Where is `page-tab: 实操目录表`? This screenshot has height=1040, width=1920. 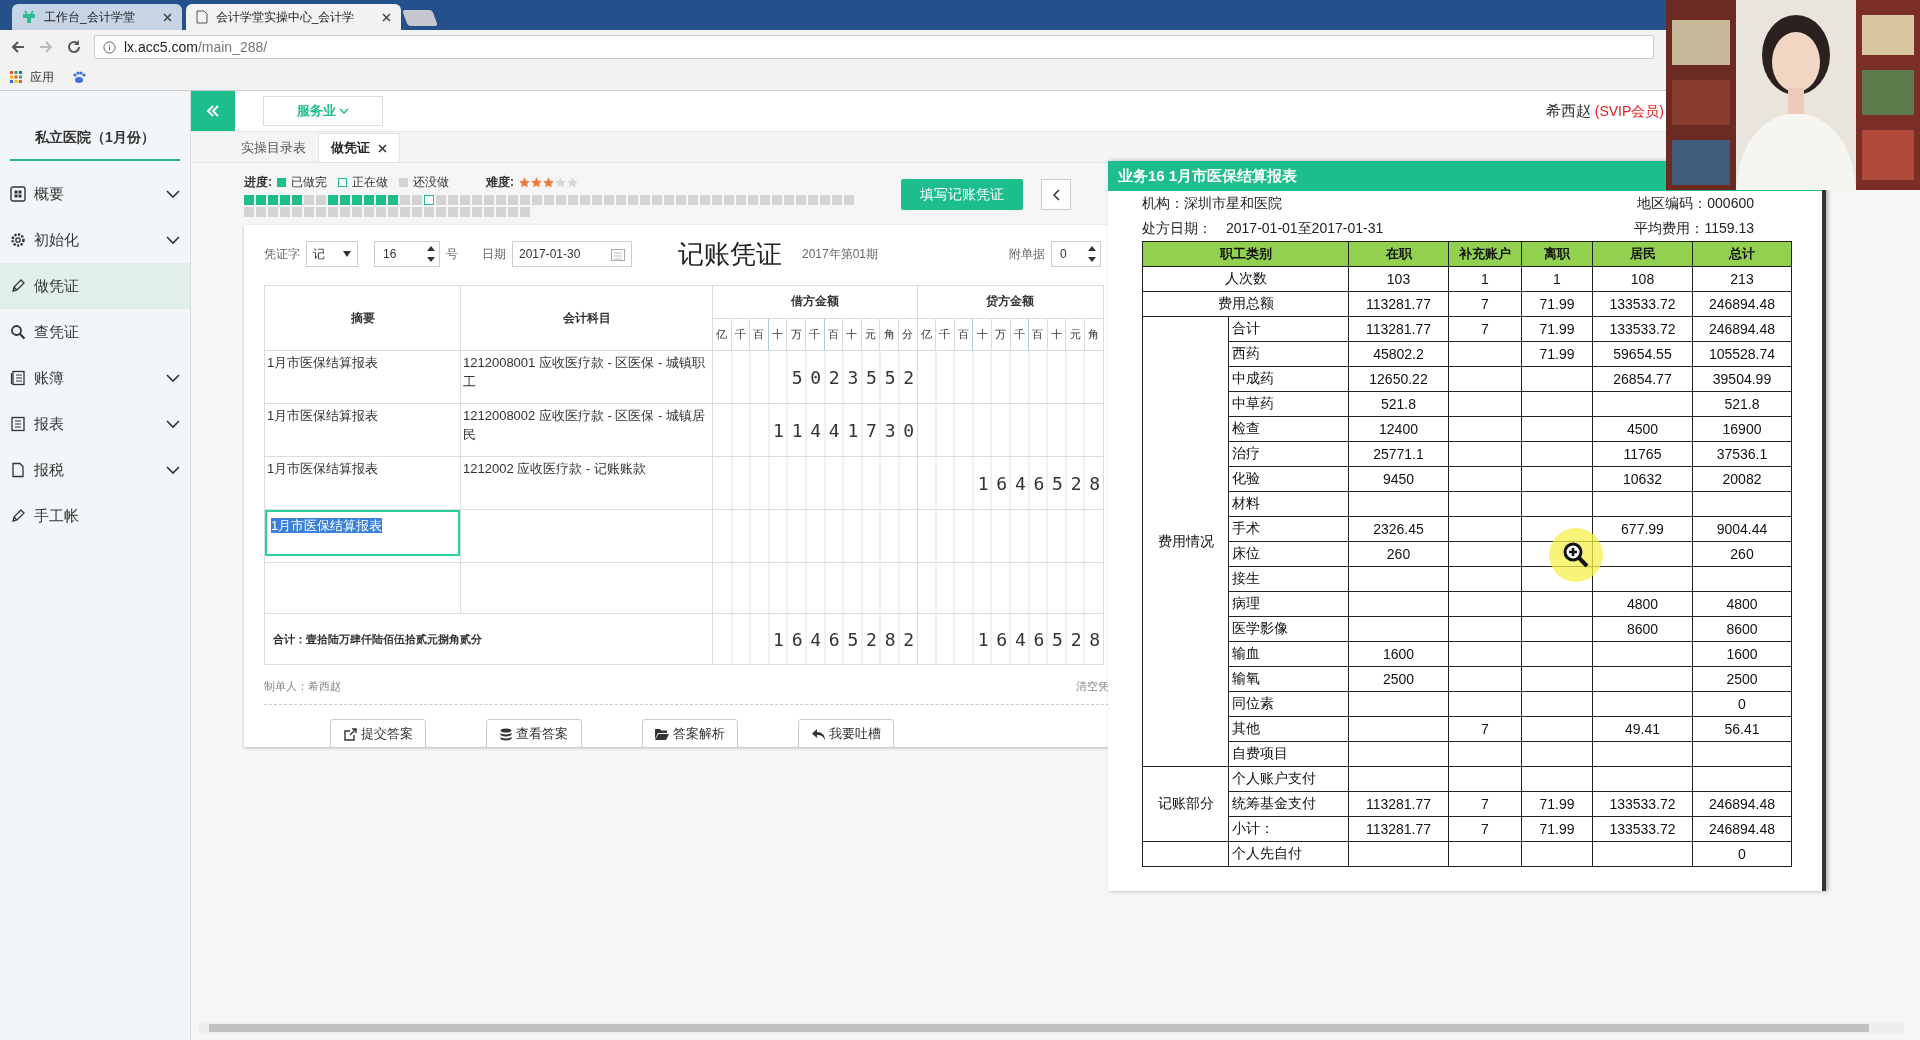
page-tab: 实操目录表 is located at coordinates (273, 148).